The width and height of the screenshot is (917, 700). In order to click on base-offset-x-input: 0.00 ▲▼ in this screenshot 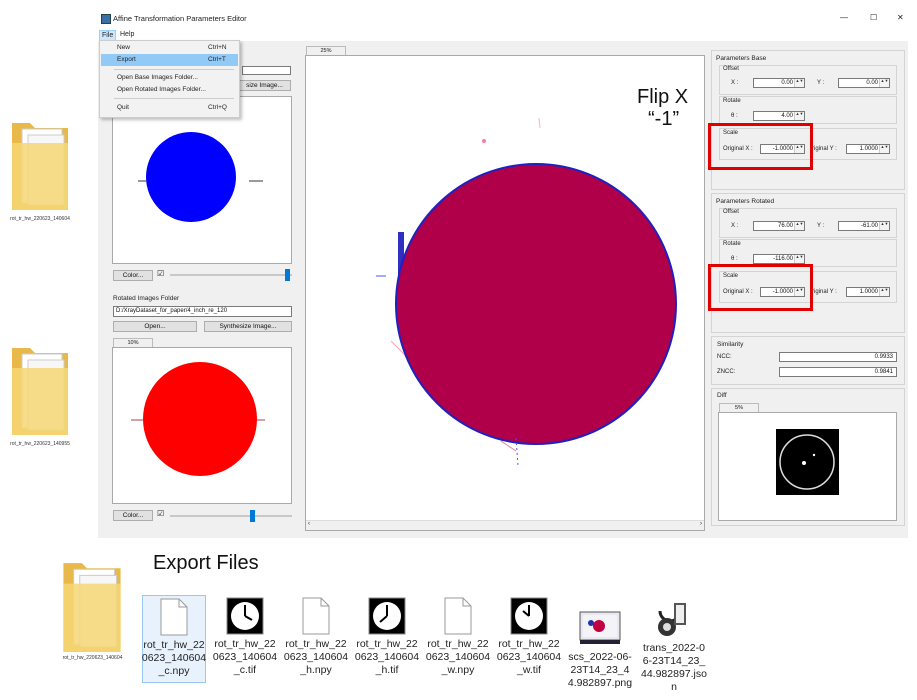, I will do `click(779, 83)`.